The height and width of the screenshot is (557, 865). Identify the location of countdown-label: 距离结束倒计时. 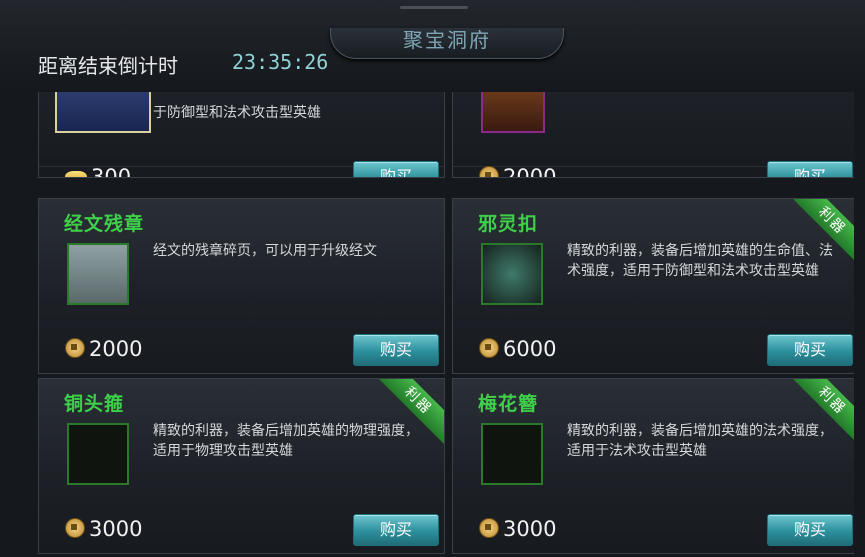
(108, 66).